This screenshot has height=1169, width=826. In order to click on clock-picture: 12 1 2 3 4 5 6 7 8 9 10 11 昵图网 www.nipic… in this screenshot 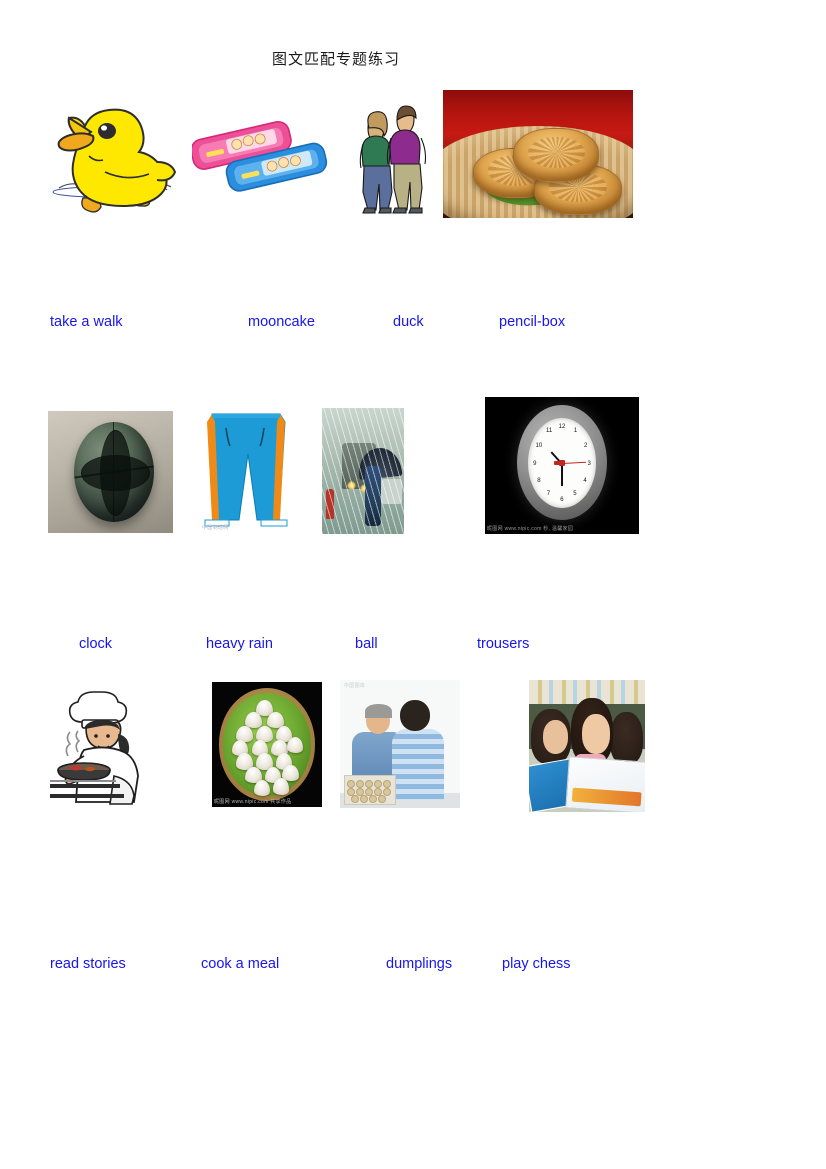, I will do `click(562, 465)`.